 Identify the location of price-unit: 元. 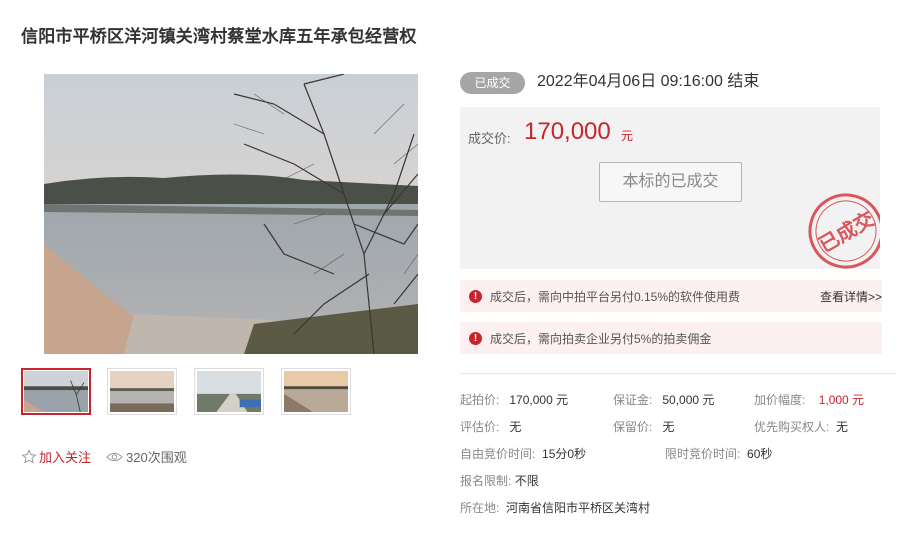
(627, 136).